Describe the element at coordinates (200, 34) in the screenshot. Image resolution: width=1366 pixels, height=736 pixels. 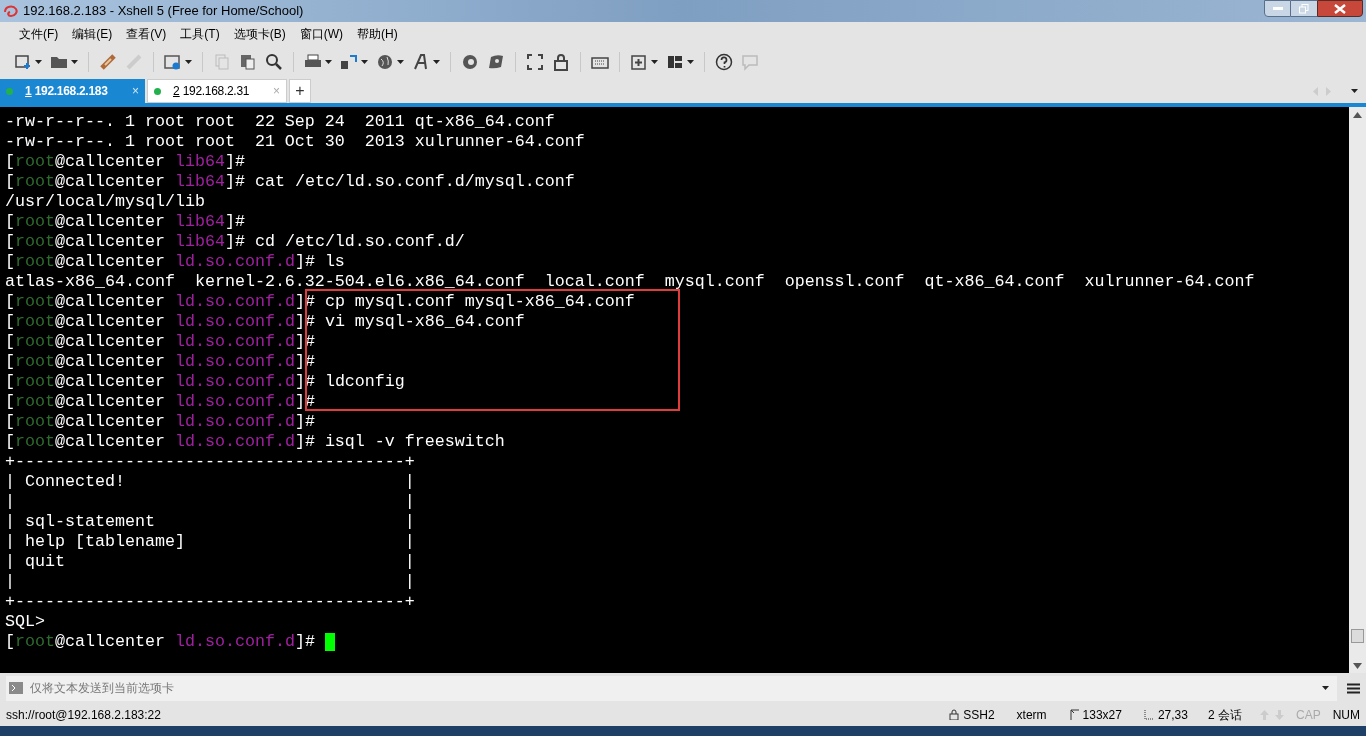
I see `menu-item: 工具(T)` at that location.